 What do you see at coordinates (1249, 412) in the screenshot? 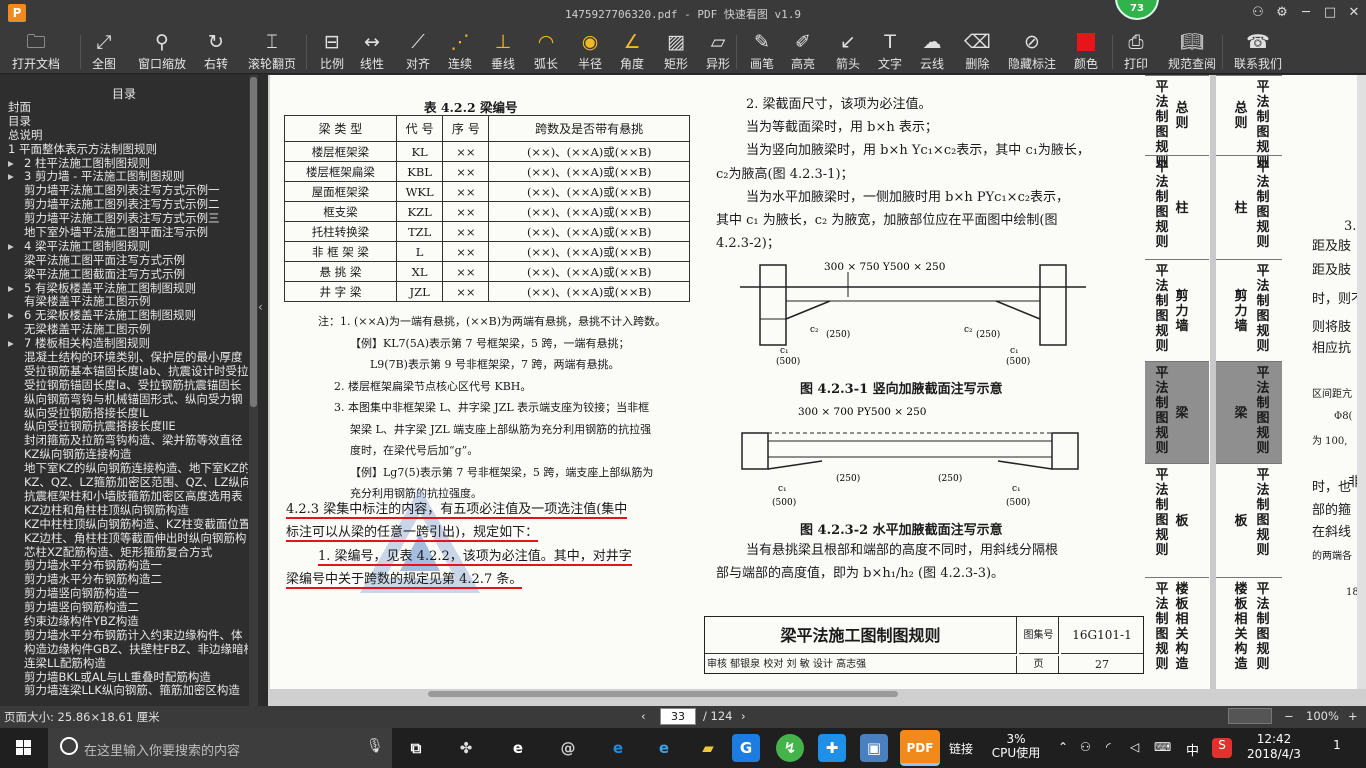
I see `chapter-tab-next-3: 平法制图规则梁` at bounding box center [1249, 412].